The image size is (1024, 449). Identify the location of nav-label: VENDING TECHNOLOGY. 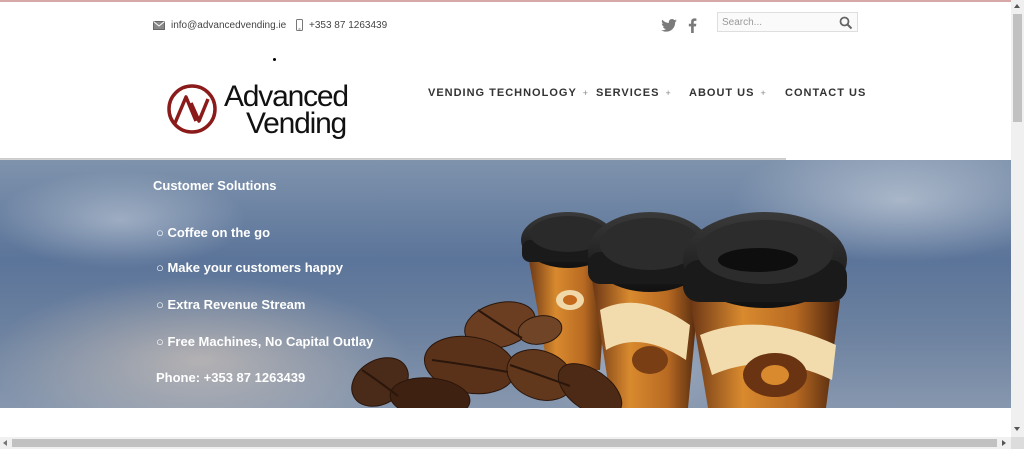
(502, 93).